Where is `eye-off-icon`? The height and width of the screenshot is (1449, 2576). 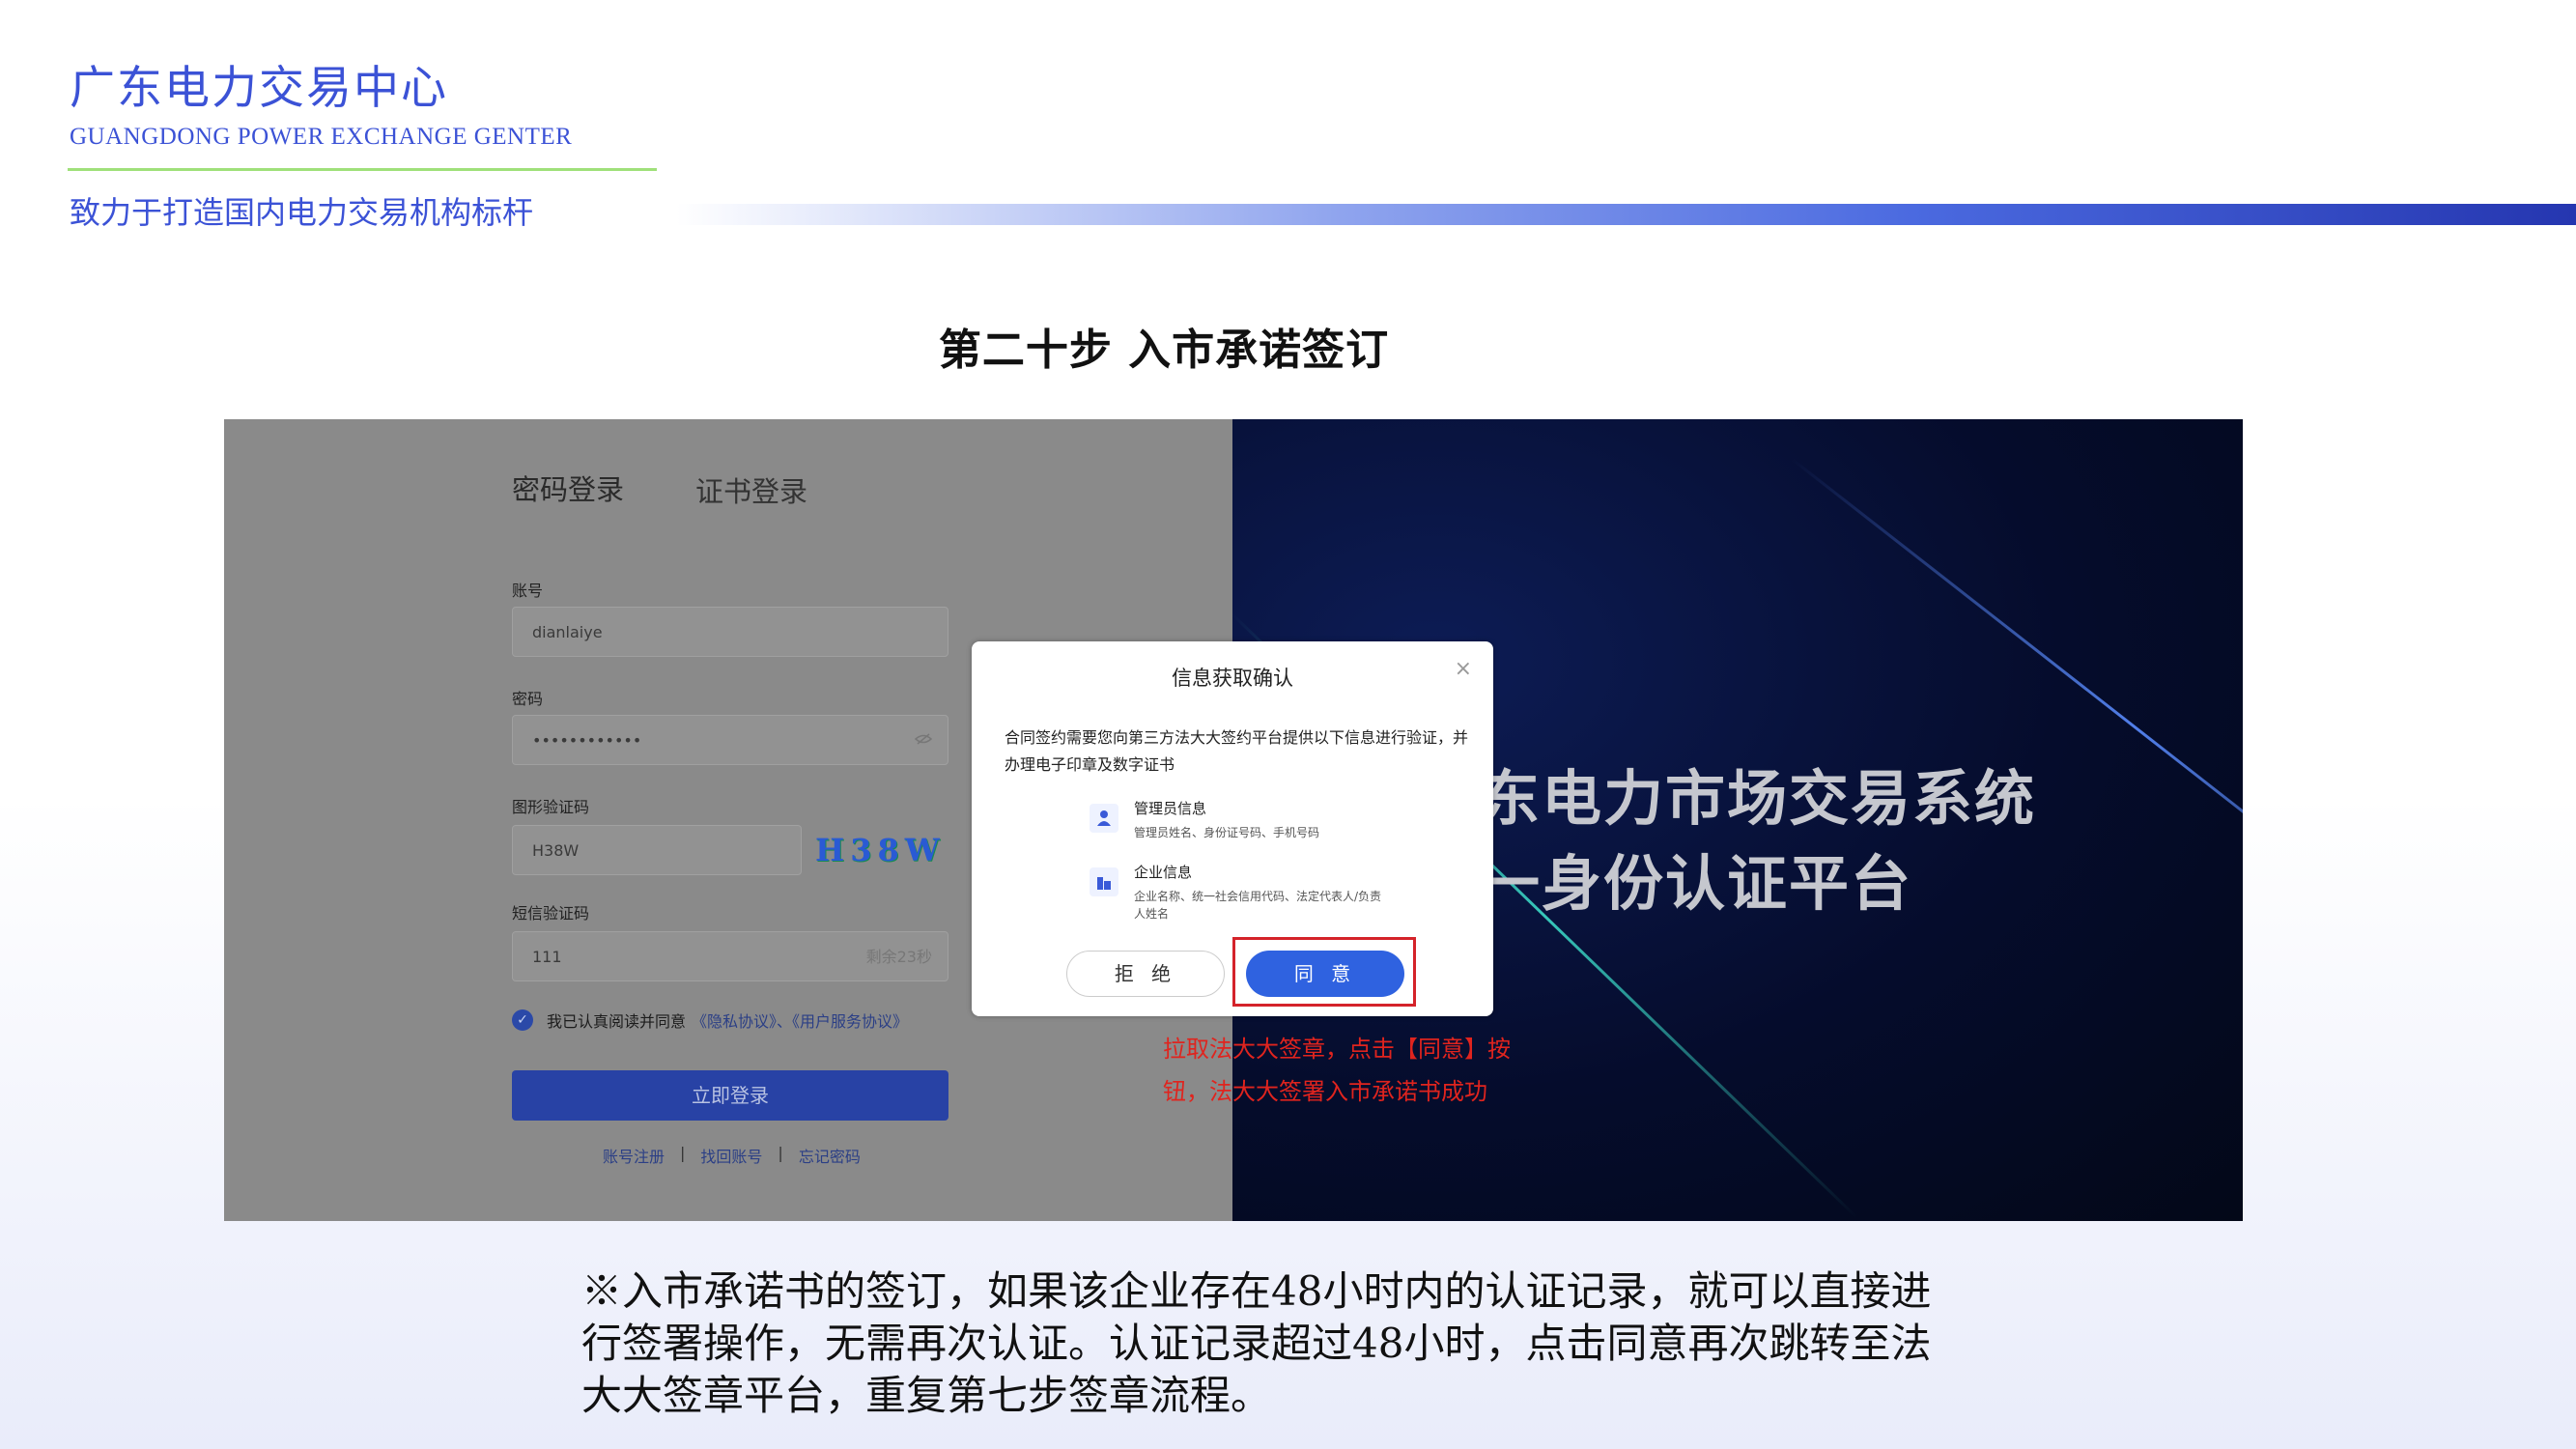 eye-off-icon is located at coordinates (923, 741).